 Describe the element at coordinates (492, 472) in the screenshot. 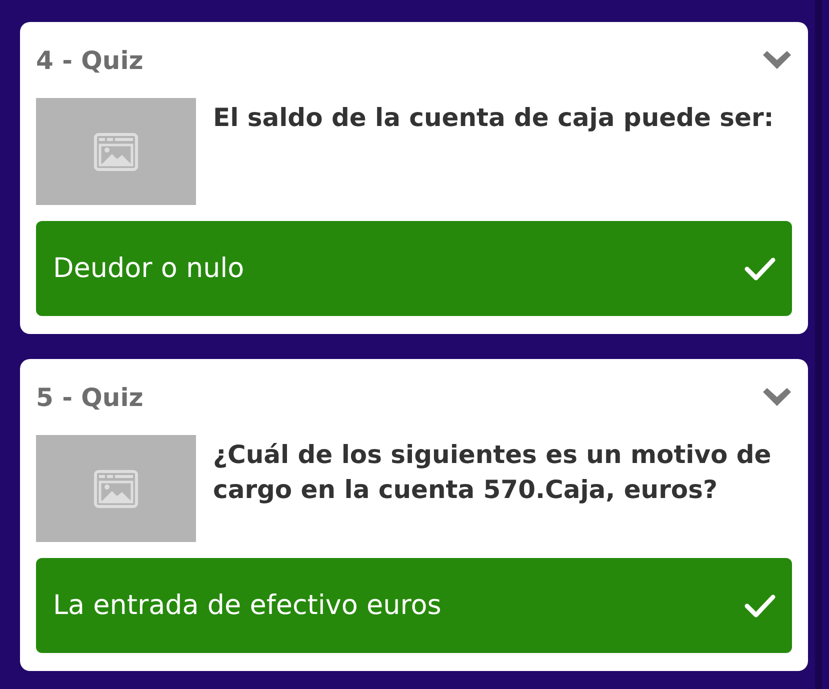

I see `question-text: ¿Cuál de los siguientes es un motivo de cargo en la cuenta 570.Caja, euros?` at that location.